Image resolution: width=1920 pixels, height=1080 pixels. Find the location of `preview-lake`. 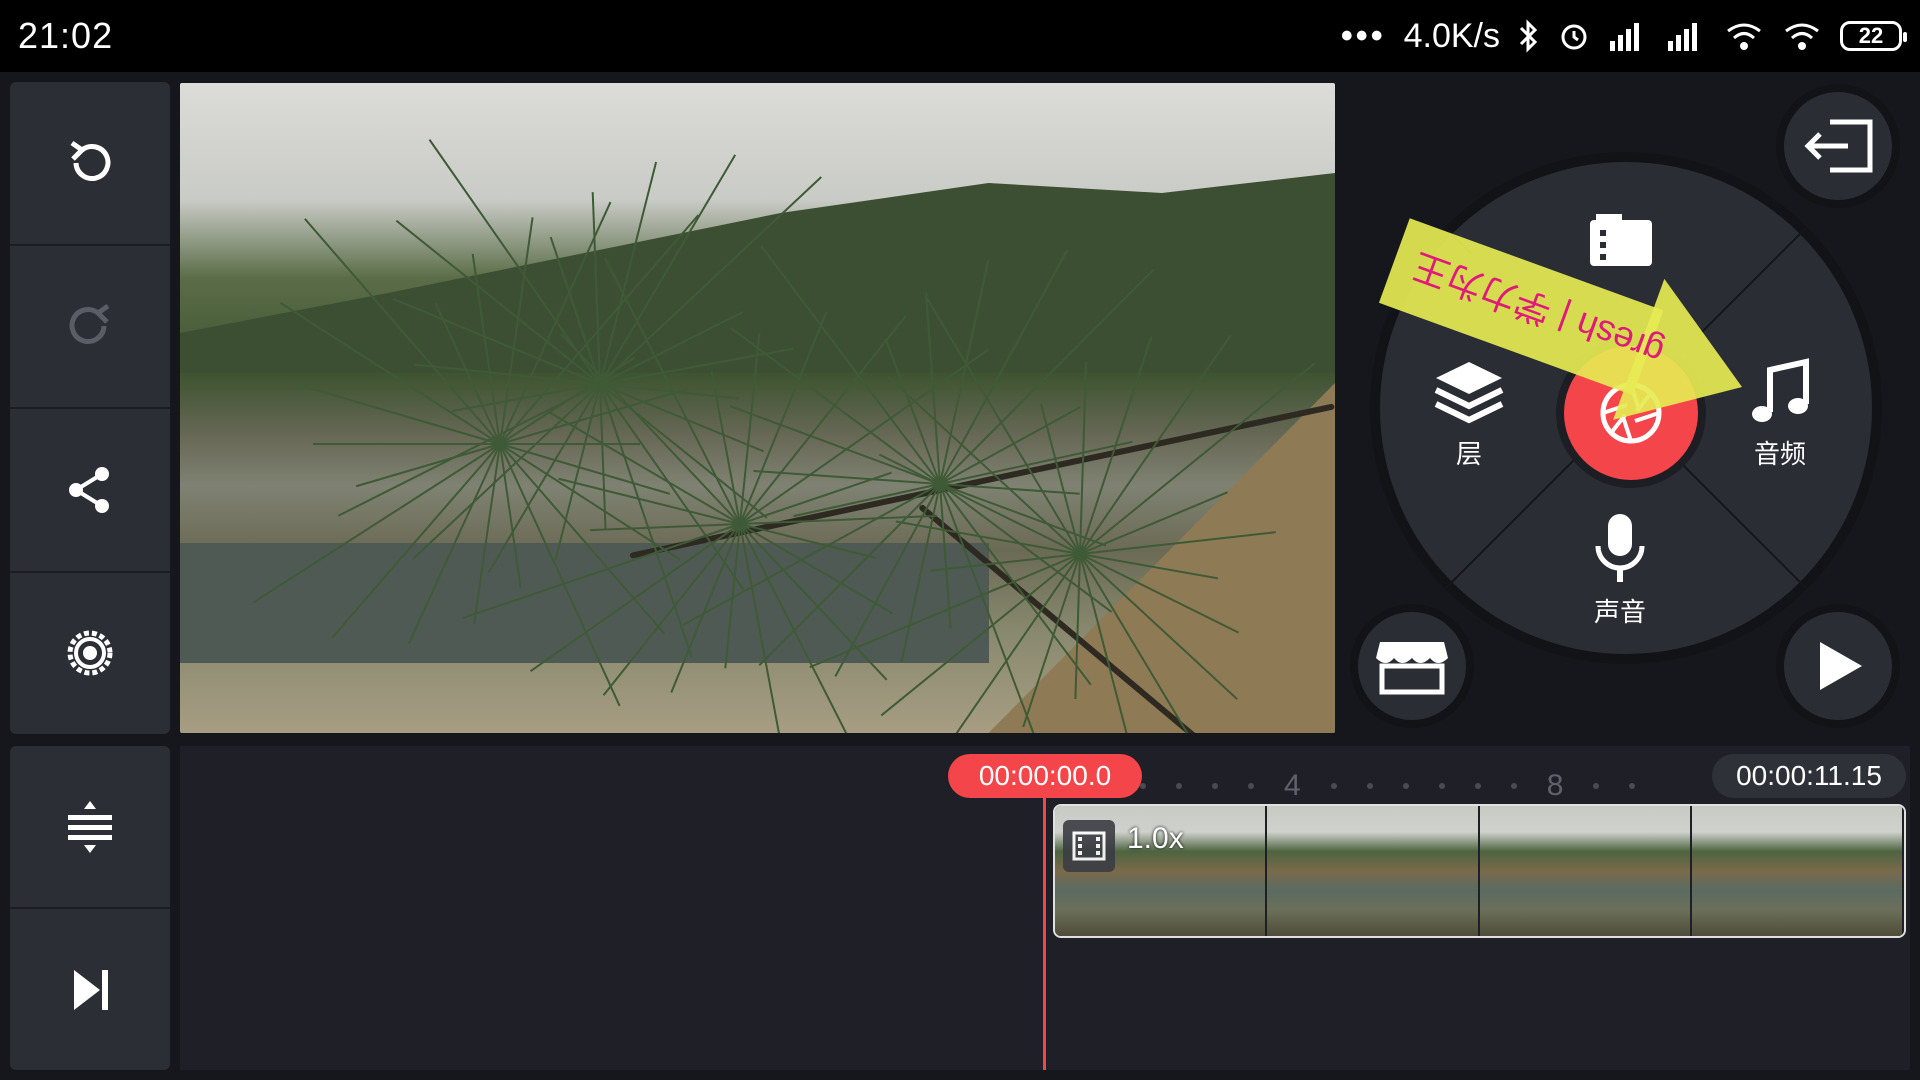

preview-lake is located at coordinates (584, 603).